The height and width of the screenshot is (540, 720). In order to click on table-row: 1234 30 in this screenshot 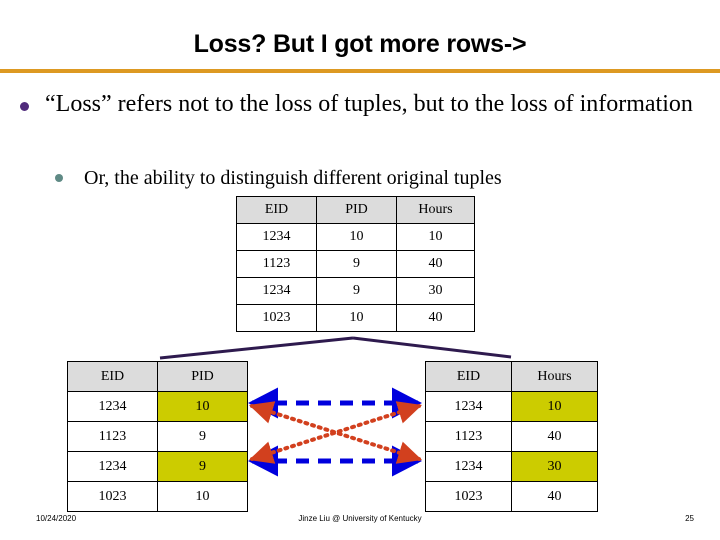, I will do `click(511, 466)`.